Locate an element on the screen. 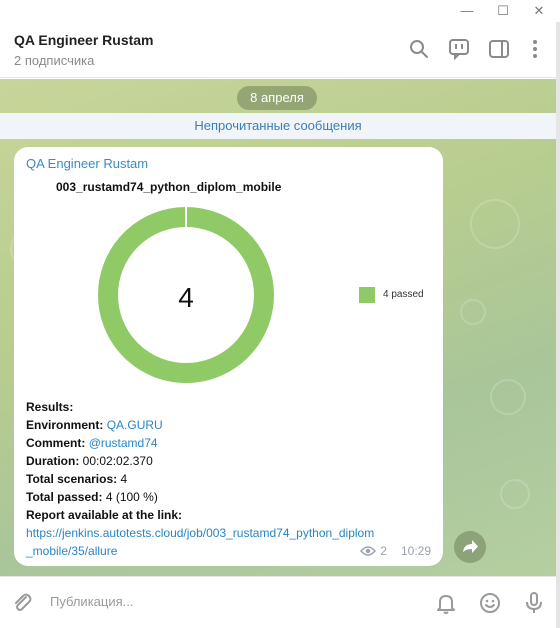 The width and height of the screenshot is (560, 628). comment-label: Comment: is located at coordinates (56, 443).